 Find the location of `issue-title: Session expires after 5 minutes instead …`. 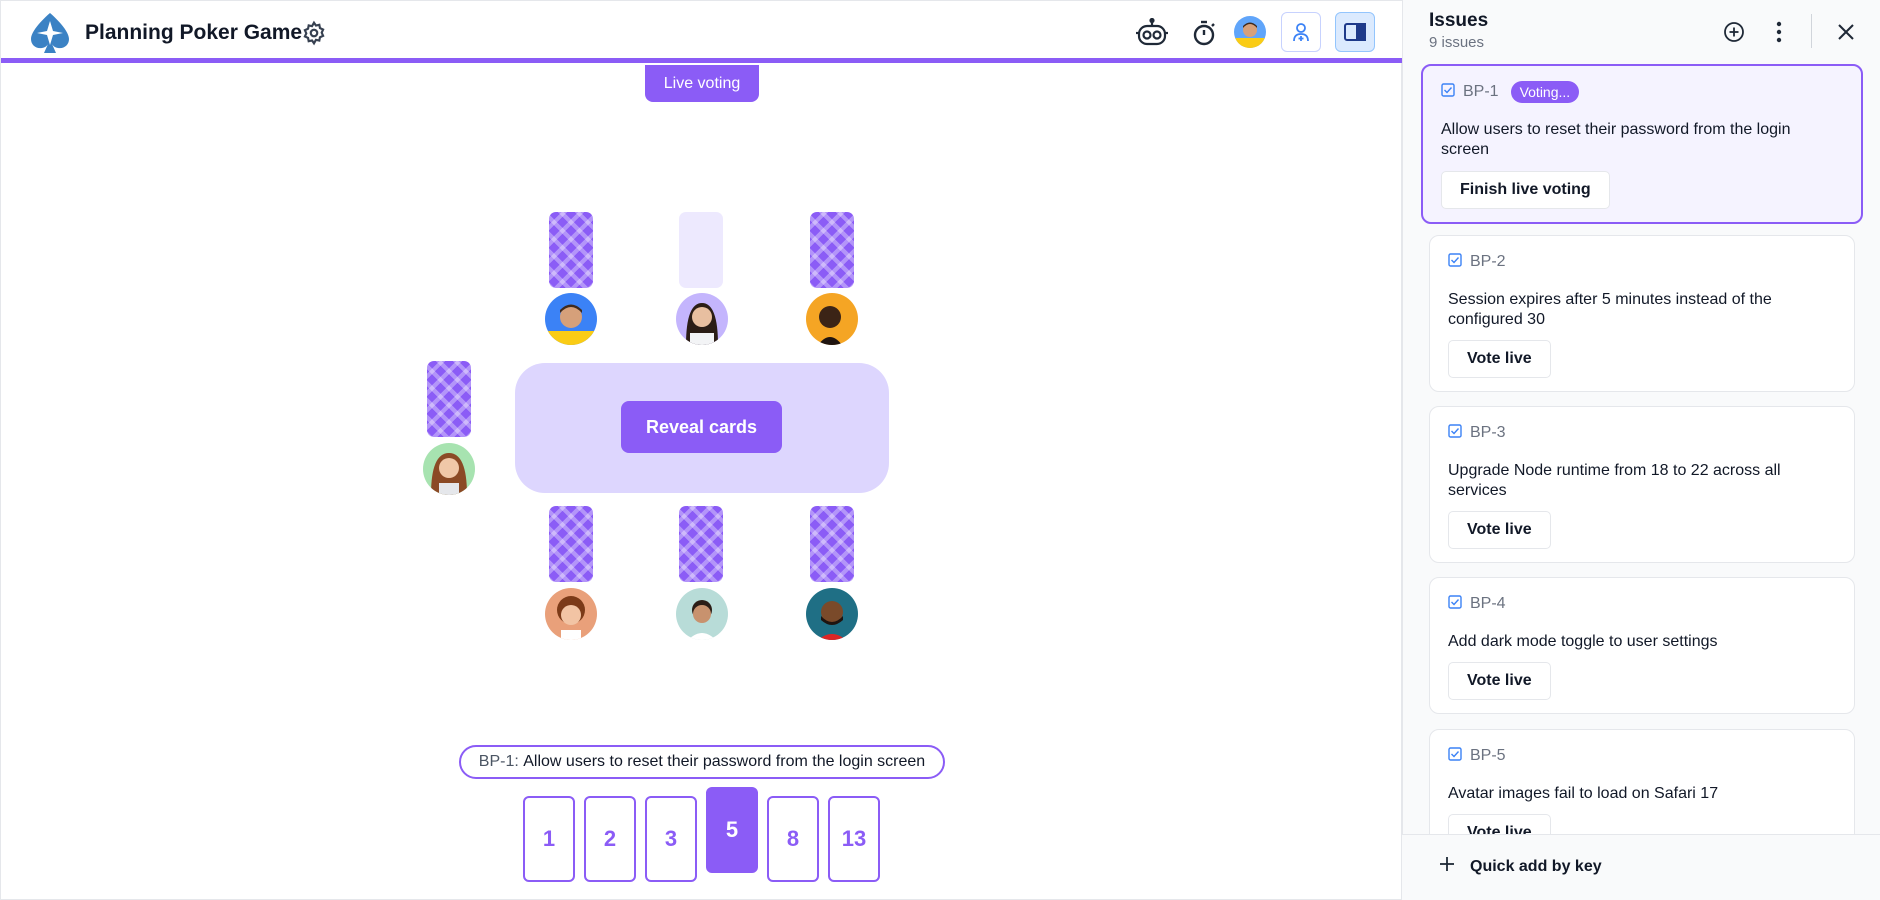

issue-title: Session expires after 5 minutes instead … is located at coordinates (1610, 309).